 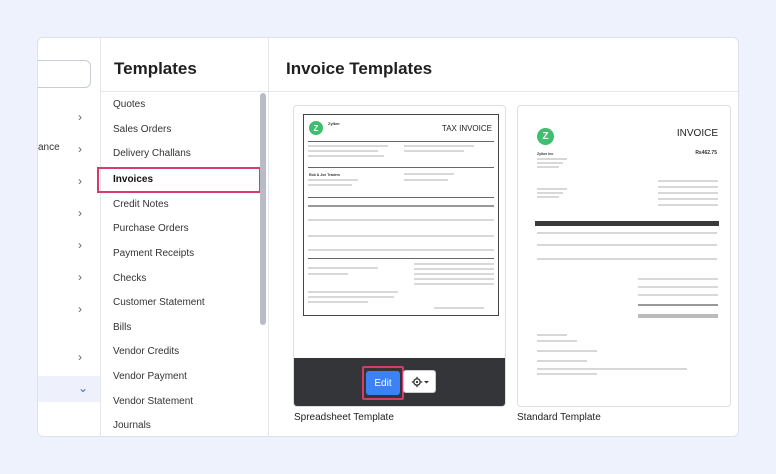 What do you see at coordinates (334, 123) in the screenshot?
I see `preview-company: Zylker` at bounding box center [334, 123].